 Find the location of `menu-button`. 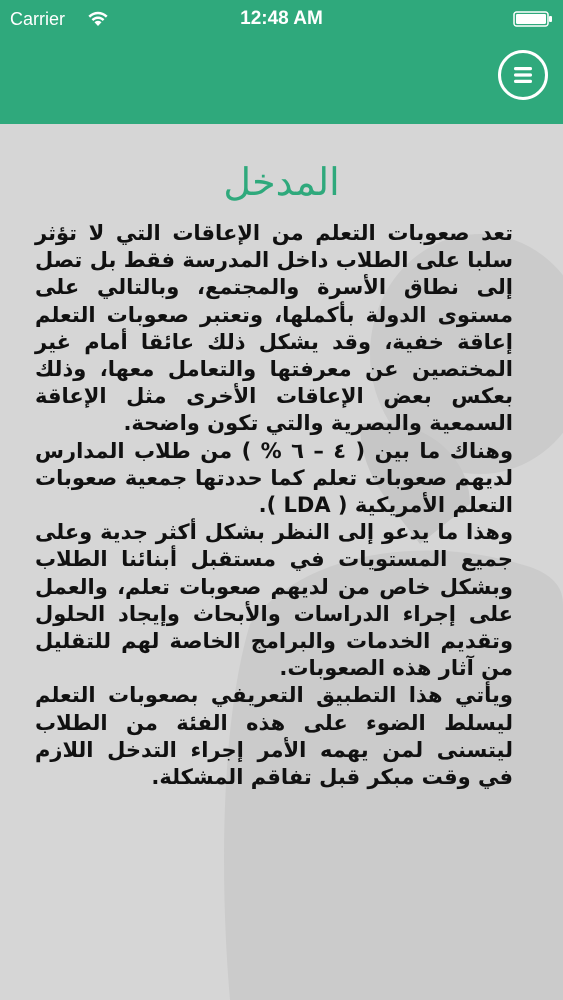

menu-button is located at coordinates (523, 75).